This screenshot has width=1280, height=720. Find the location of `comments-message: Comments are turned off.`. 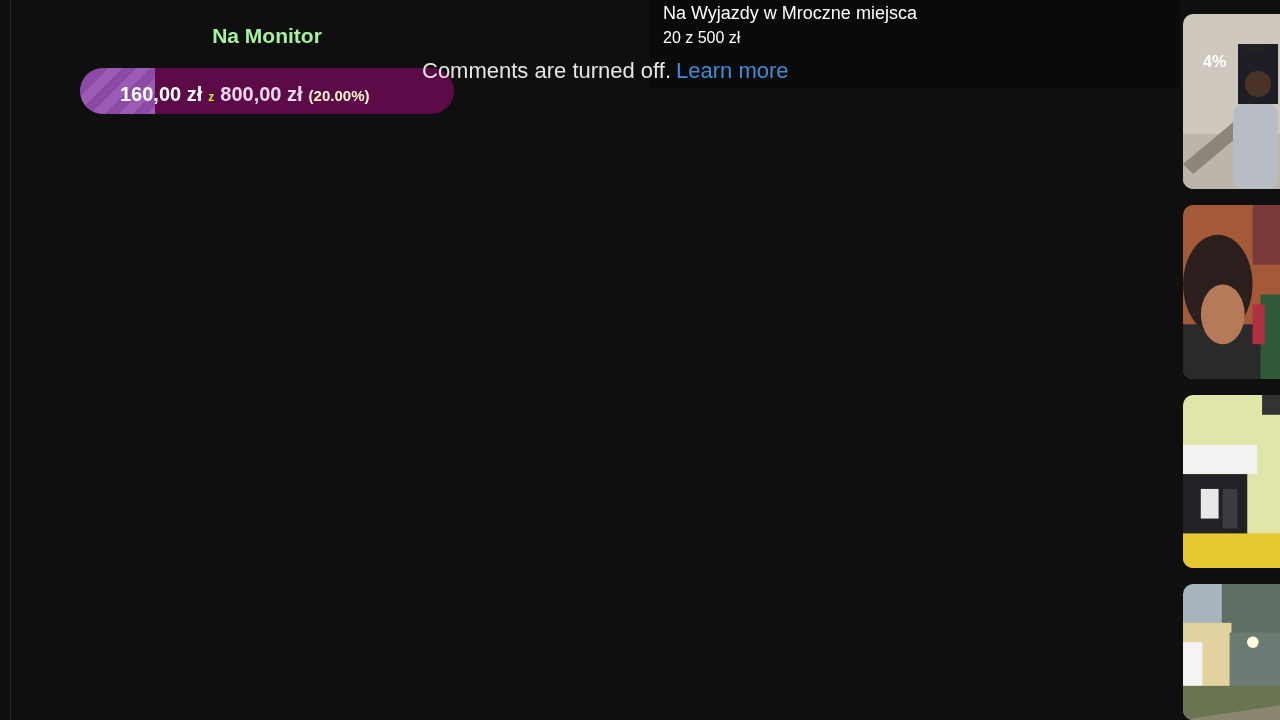

comments-message: Comments are turned off. is located at coordinates (547, 71).